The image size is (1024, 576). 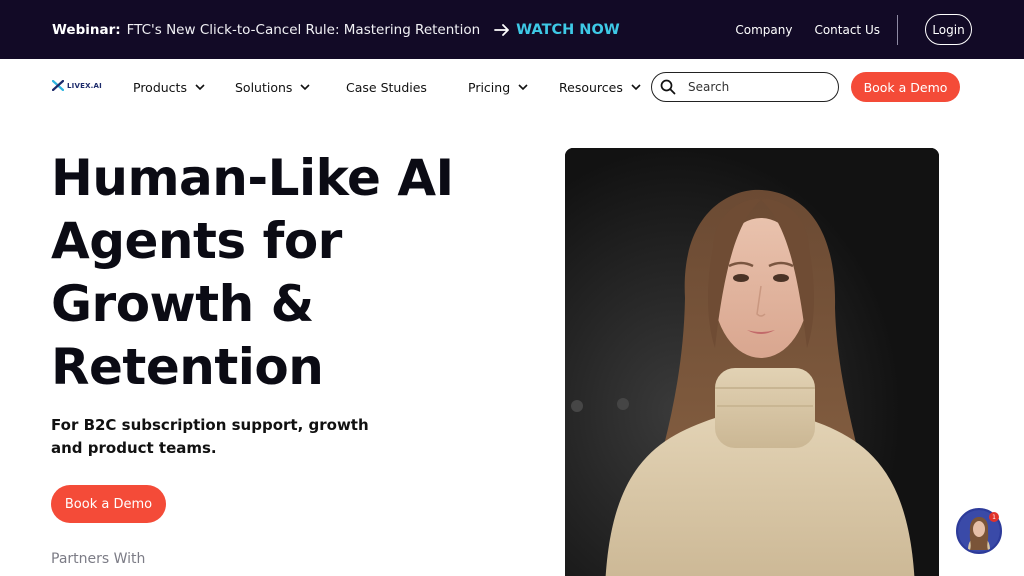 I want to click on search-input, so click(x=753, y=87).